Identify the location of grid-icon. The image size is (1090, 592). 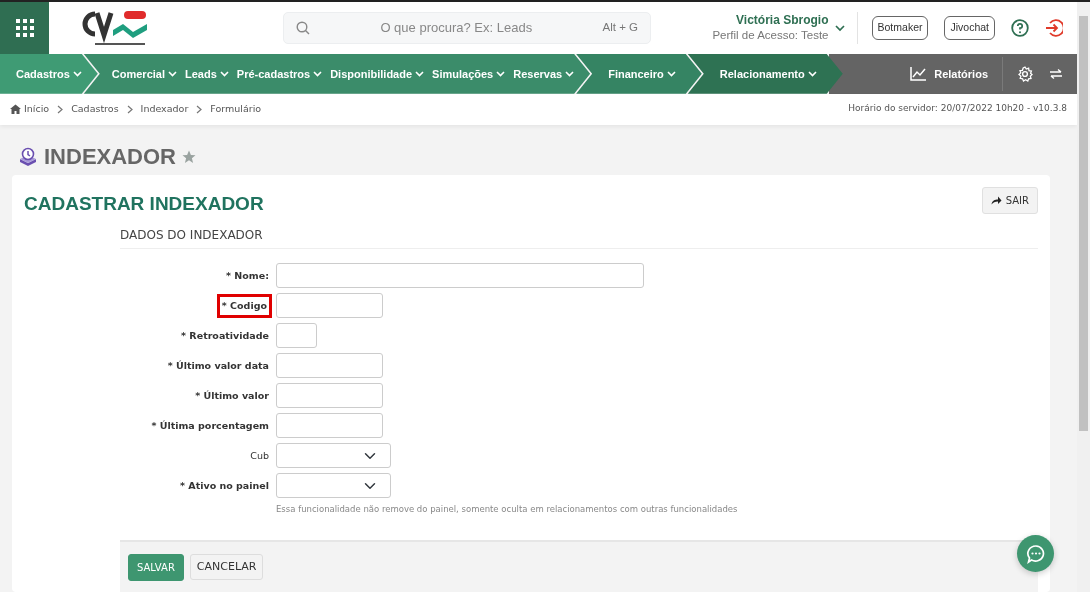
(24, 28).